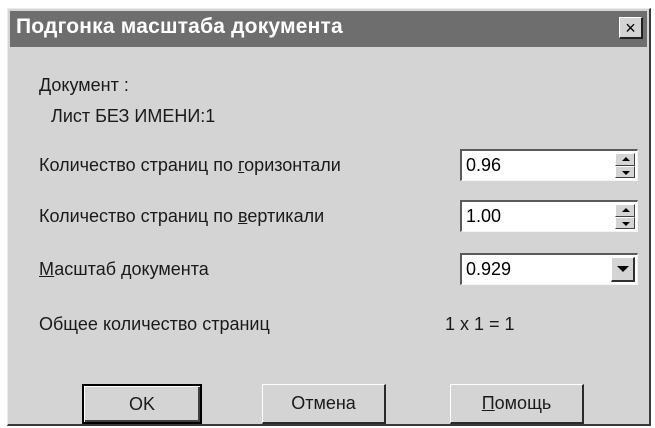 The image size is (655, 428). I want to click on vertical-pages-label: Количество страниц по вертикали, so click(182, 216).